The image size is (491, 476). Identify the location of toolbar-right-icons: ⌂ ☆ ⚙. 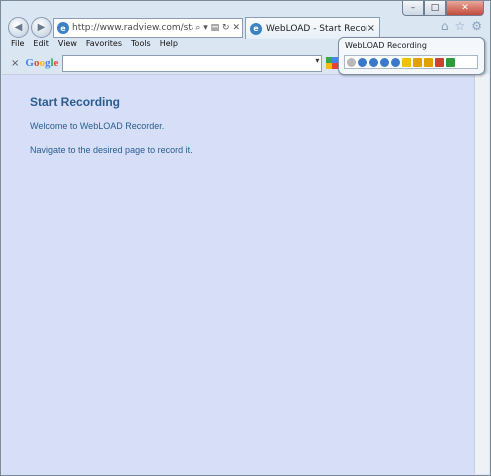
(461, 26).